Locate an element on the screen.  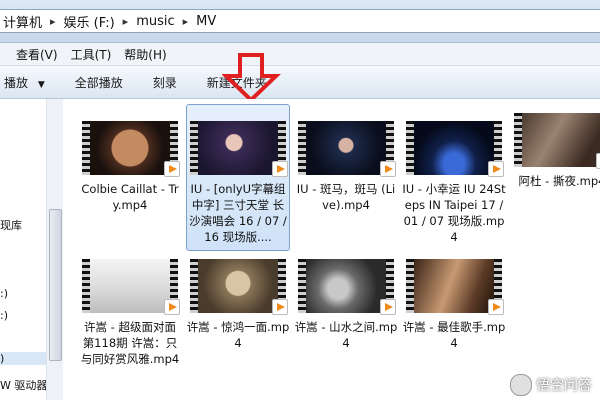
file-name: Colbie Caillat - Try.mp4 is located at coordinates (130, 197).